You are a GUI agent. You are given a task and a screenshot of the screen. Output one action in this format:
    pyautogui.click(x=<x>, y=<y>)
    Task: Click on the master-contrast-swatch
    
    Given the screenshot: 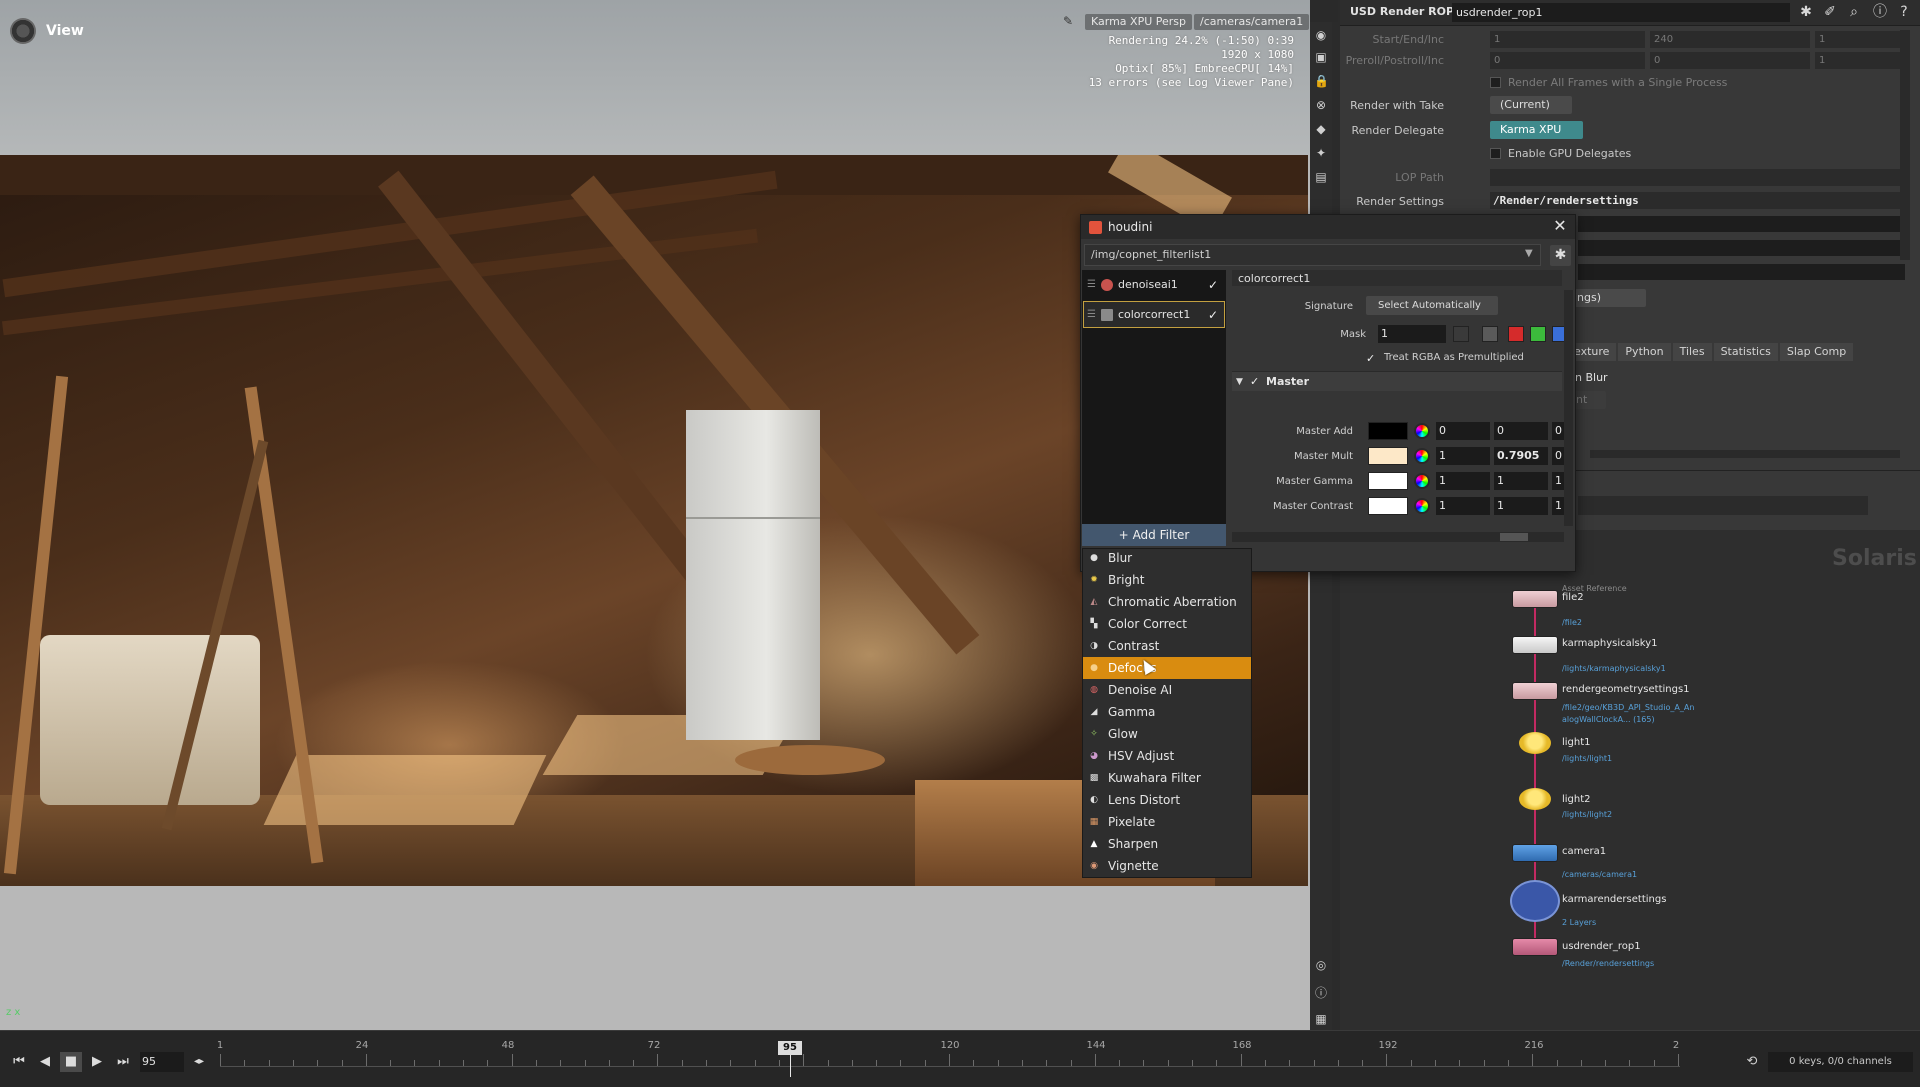 What is the action you would take?
    pyautogui.click(x=1388, y=506)
    